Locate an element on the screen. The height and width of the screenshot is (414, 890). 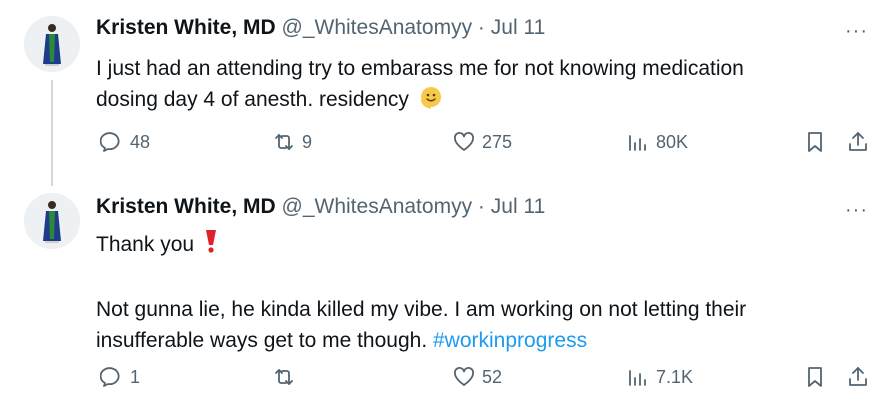
tweet-text-line: Thank you is located at coordinates (145, 244).